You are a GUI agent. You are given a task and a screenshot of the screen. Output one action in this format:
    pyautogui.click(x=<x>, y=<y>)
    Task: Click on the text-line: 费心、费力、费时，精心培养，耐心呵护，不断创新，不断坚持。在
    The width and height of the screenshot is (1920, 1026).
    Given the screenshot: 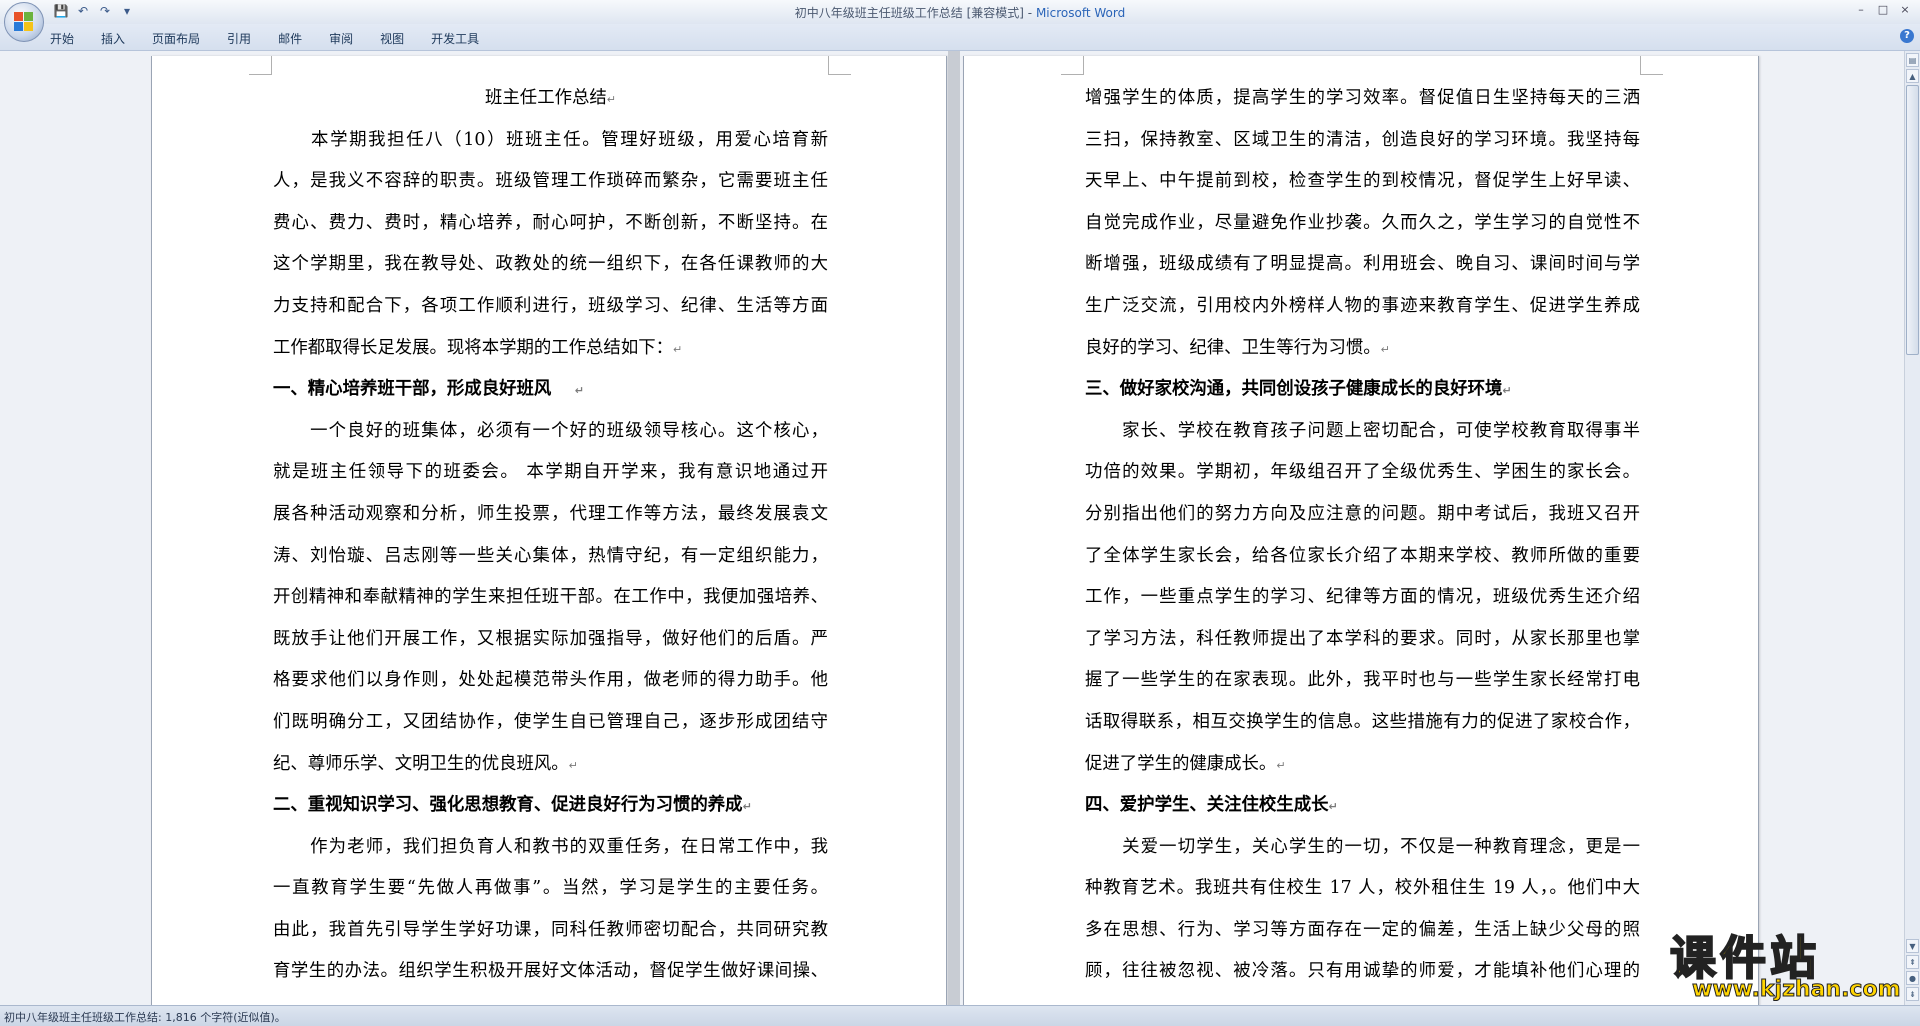 What is the action you would take?
    pyautogui.click(x=550, y=224)
    